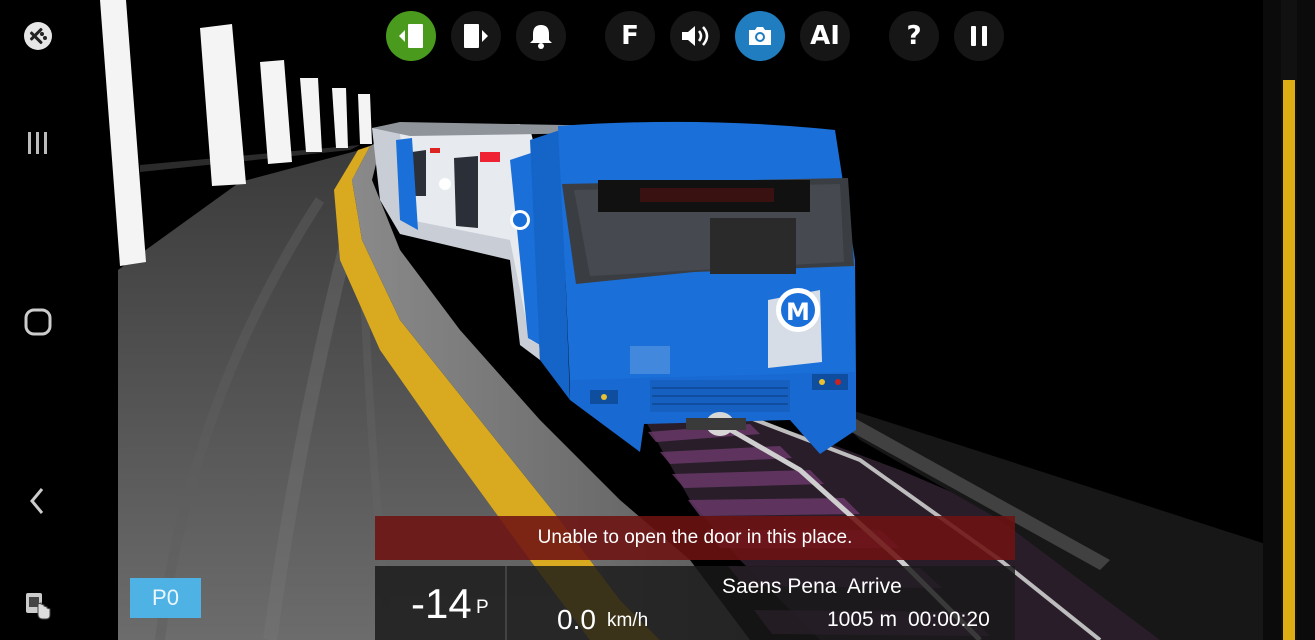  I want to click on pause-icon, so click(979, 36).